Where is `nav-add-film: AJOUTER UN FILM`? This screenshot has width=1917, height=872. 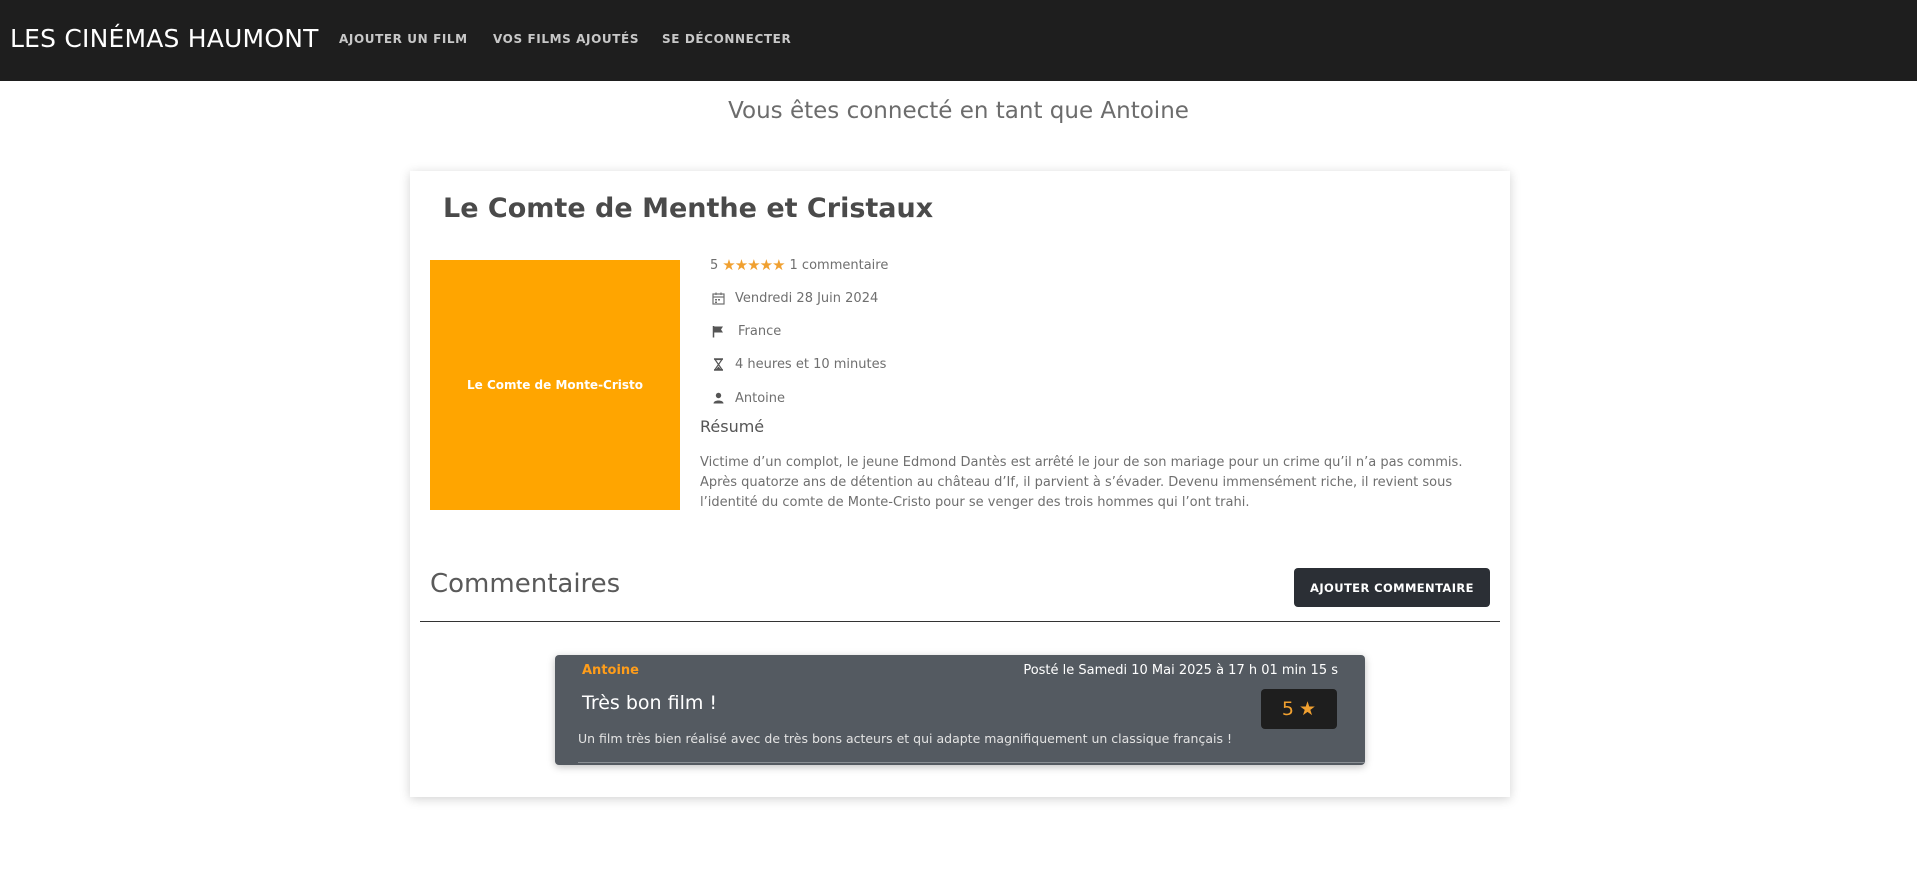
nav-add-film: AJOUTER UN FILM is located at coordinates (403, 39).